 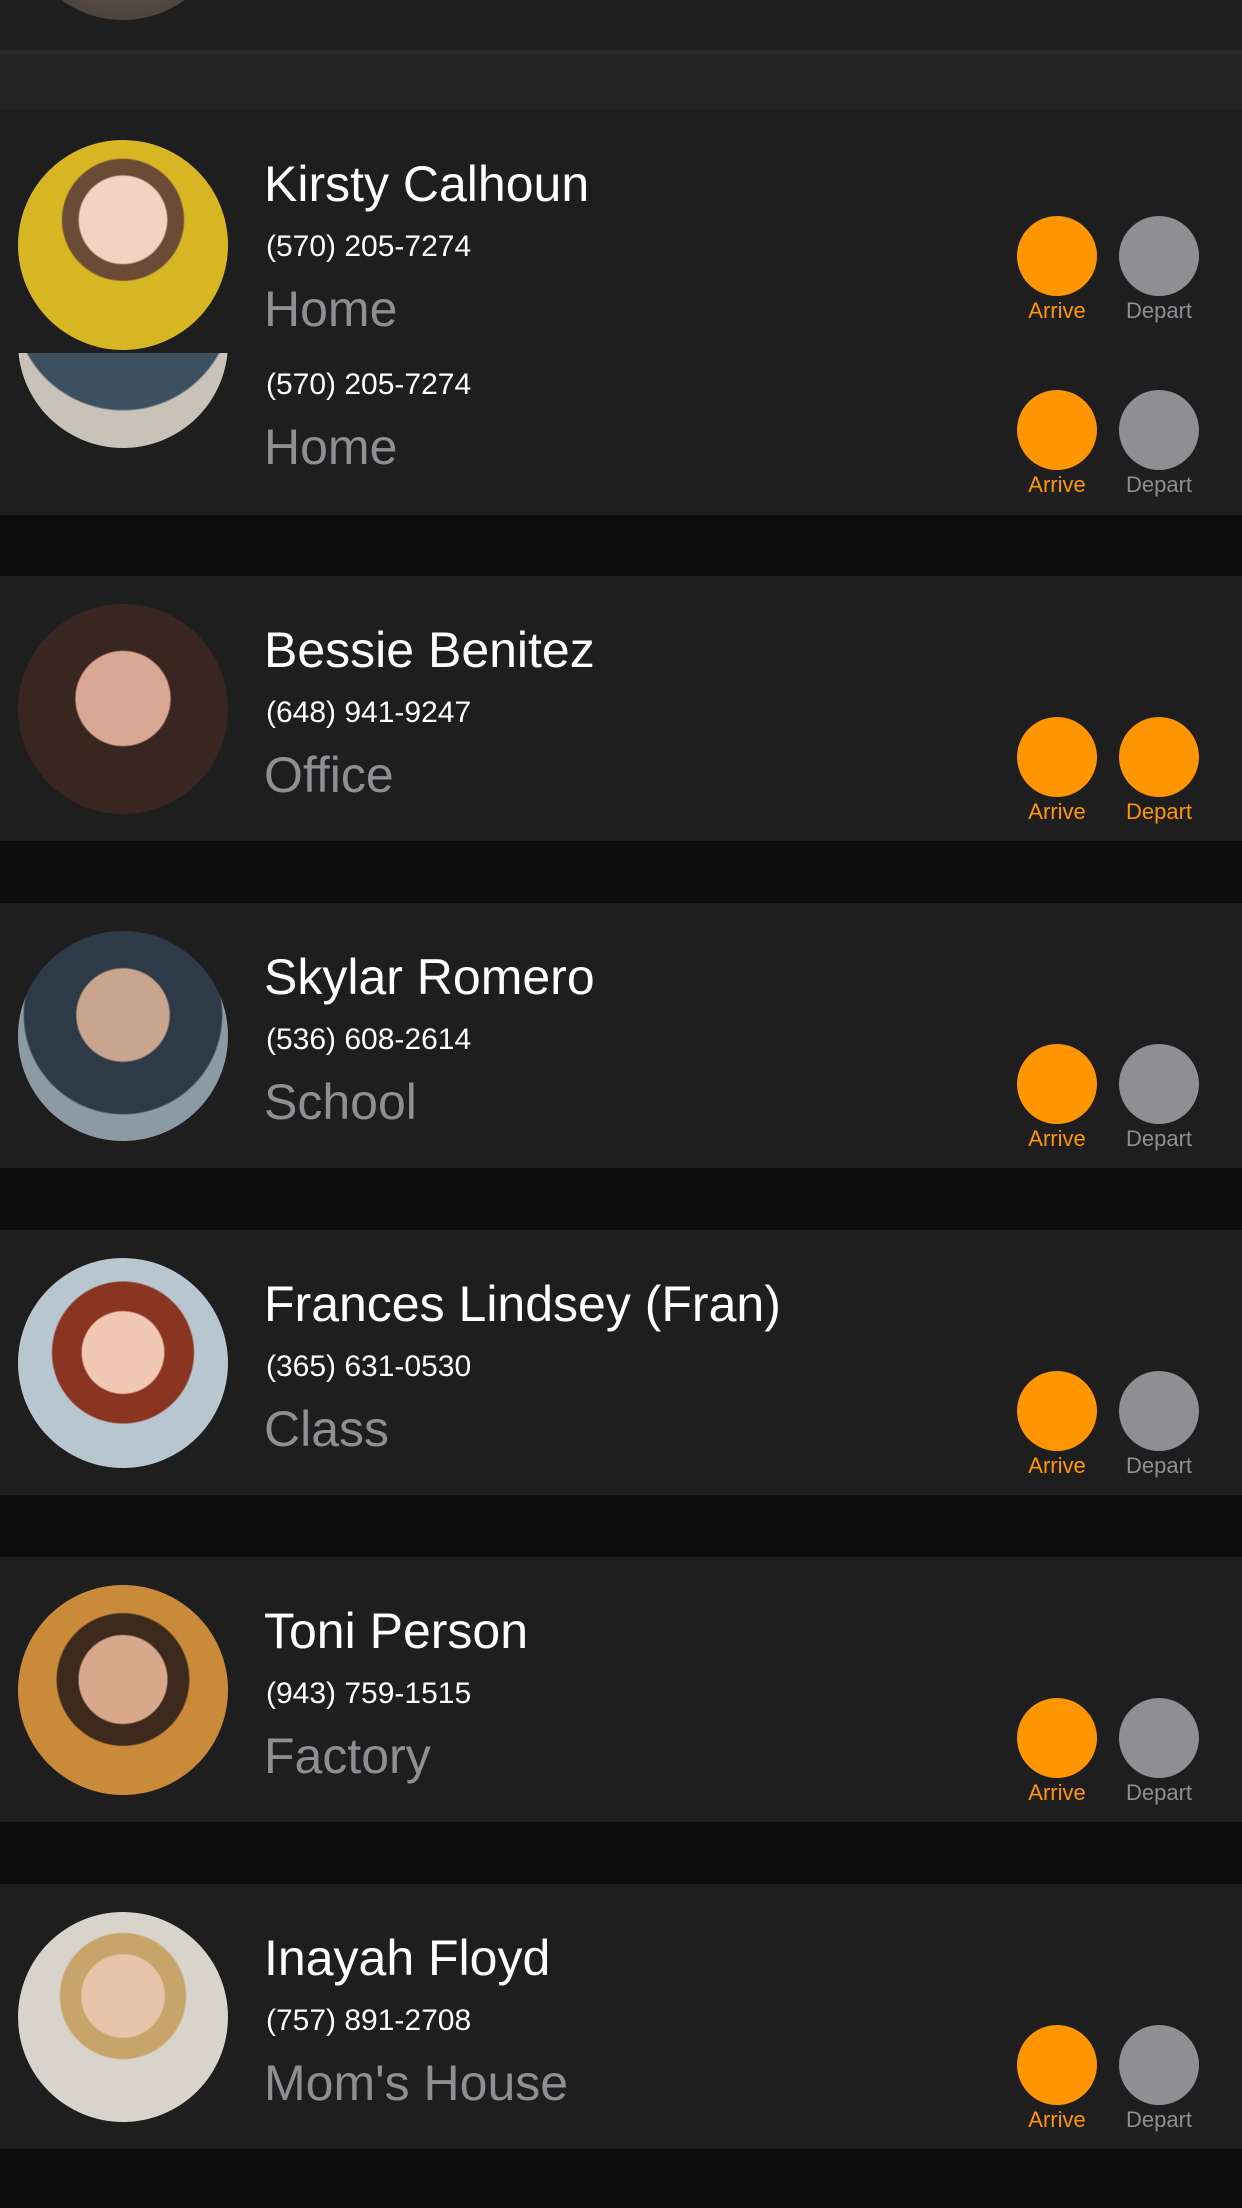 I want to click on contact-location: Mom's House, so click(x=416, y=2083).